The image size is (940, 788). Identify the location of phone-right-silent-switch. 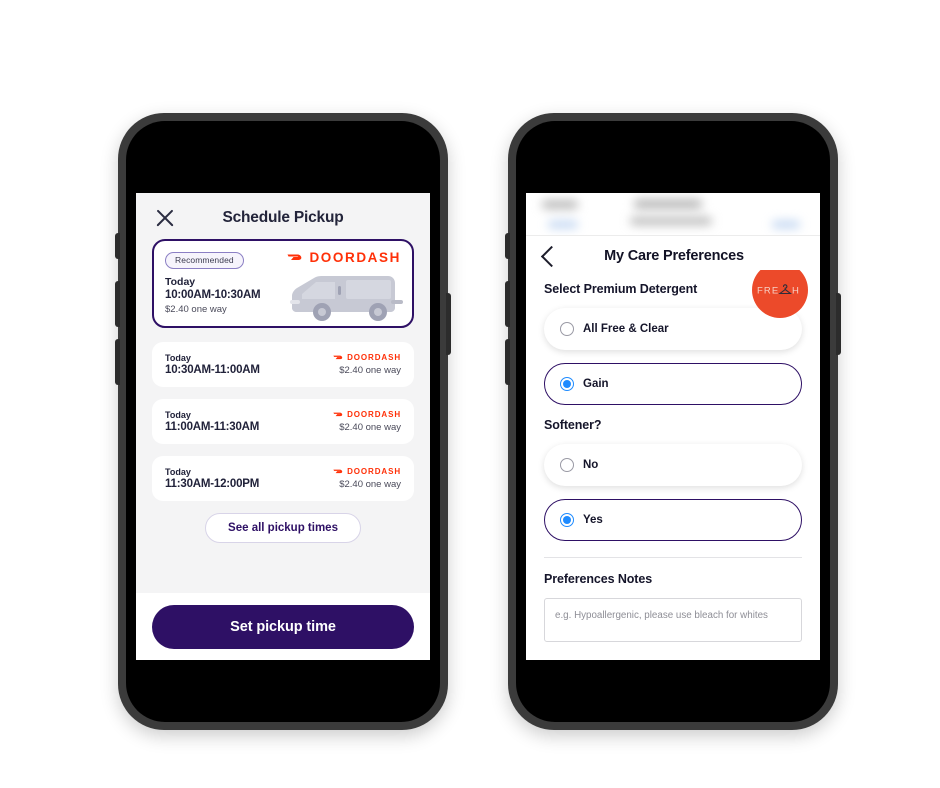
(507, 246).